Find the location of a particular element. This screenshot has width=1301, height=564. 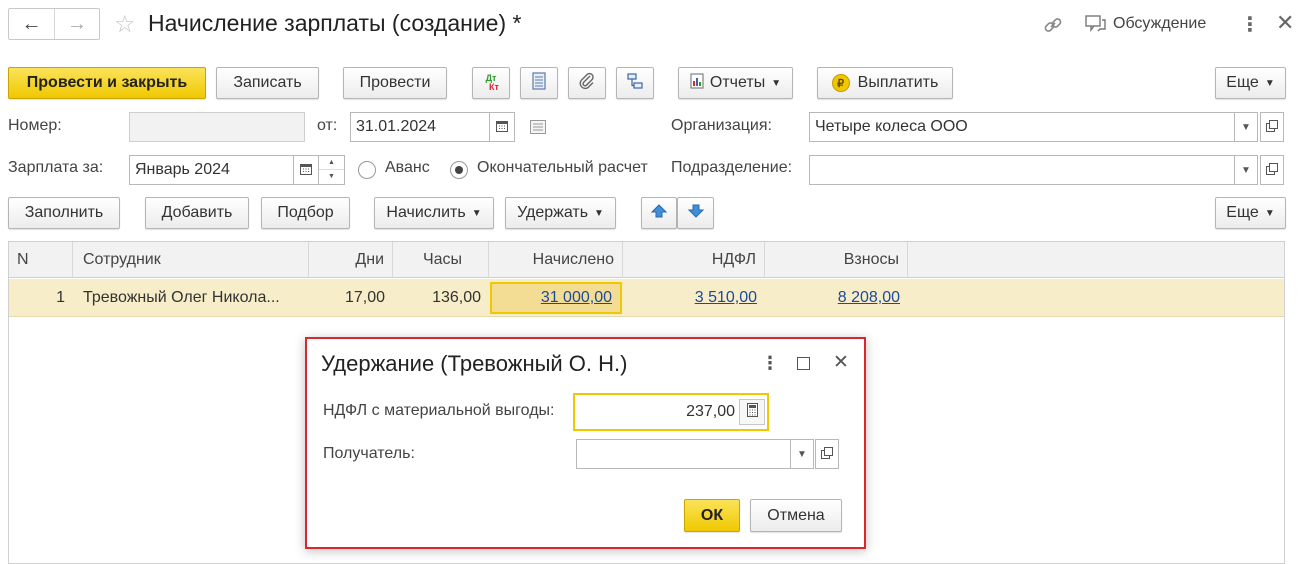

link-icon is located at coordinates (1053, 25).